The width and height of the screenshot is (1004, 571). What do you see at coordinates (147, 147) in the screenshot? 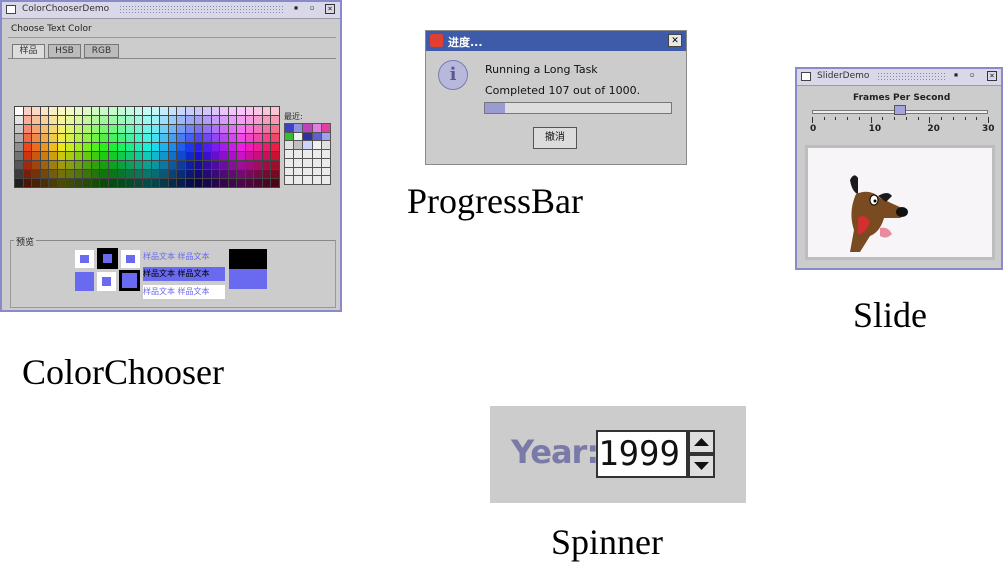
I see `swatch-grid` at bounding box center [147, 147].